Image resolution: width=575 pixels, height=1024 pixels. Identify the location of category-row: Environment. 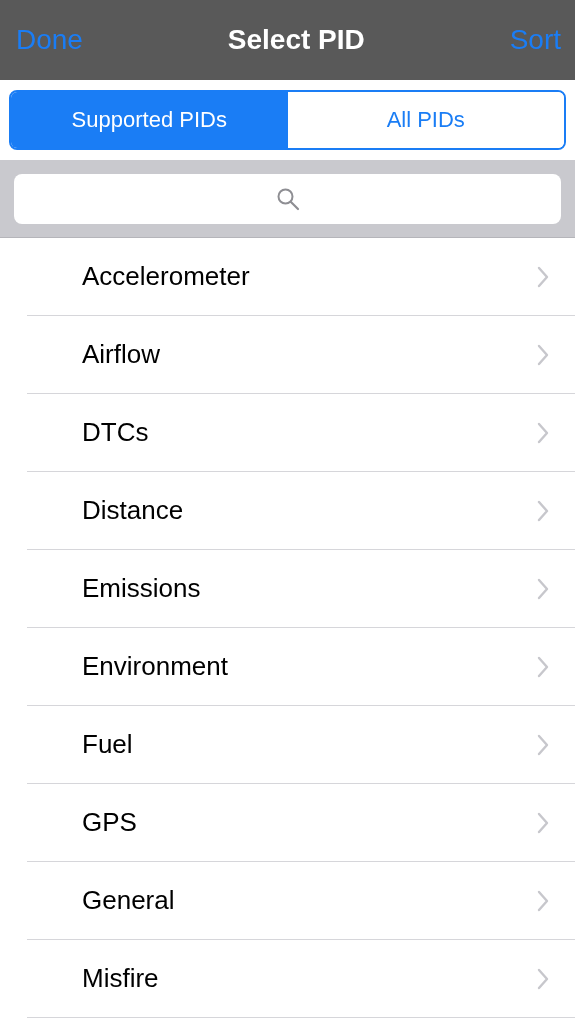
(301, 667).